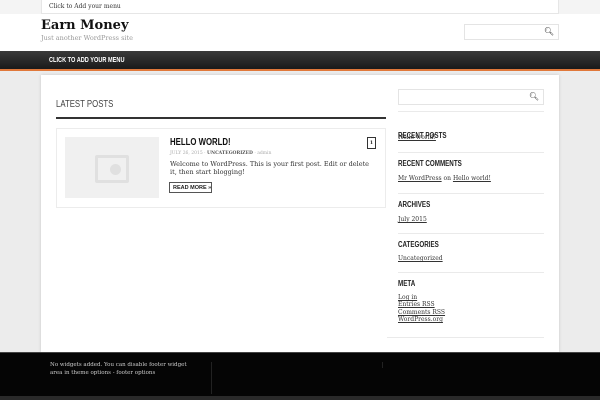 The image size is (600, 400). Describe the element at coordinates (418, 244) in the screenshot. I see `categories-title: CATEGORIES` at that location.